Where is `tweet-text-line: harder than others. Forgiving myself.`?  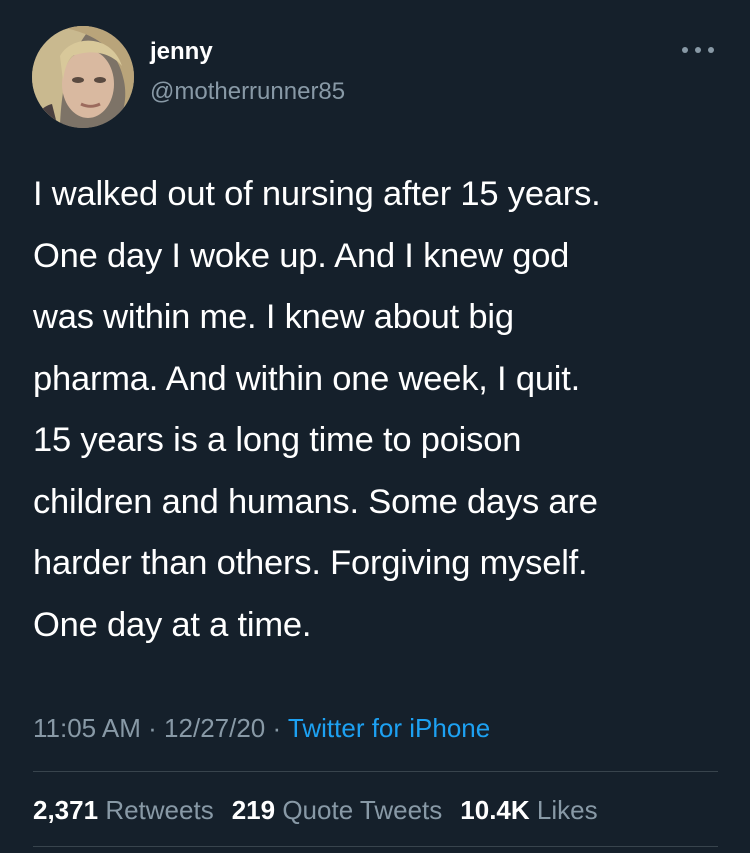
tweet-text-line: harder than others. Forgiving myself. is located at coordinates (310, 563).